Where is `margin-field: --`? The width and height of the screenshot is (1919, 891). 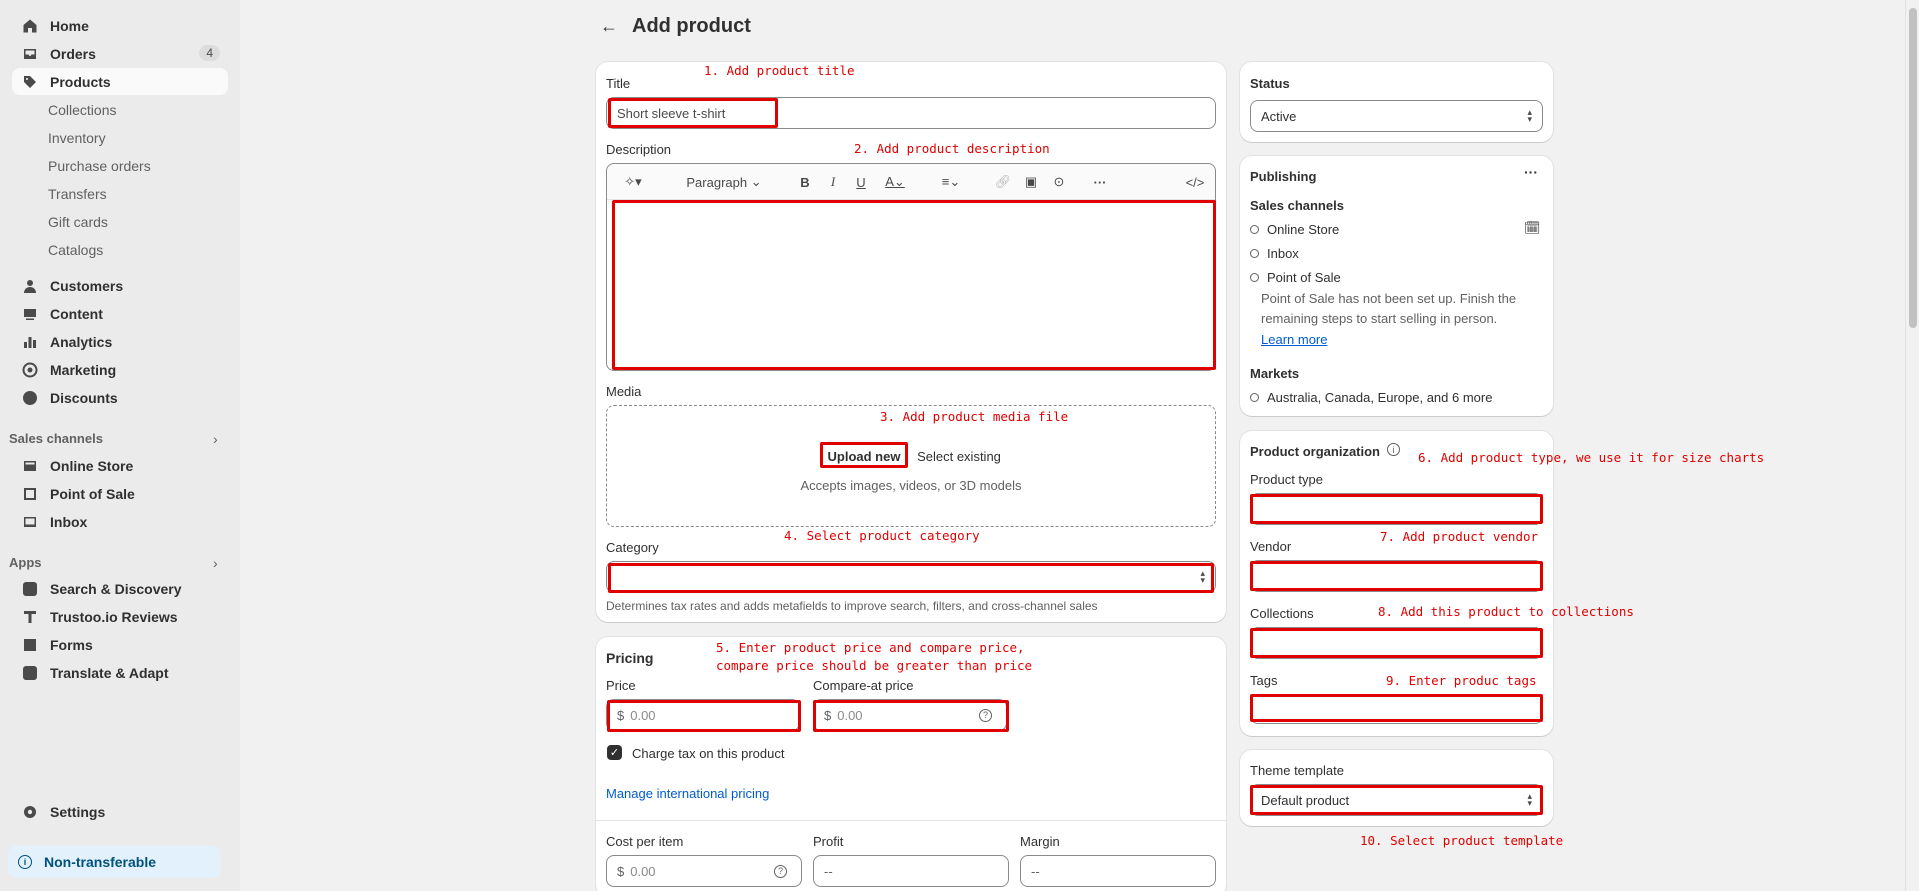 margin-field: -- is located at coordinates (1118, 871).